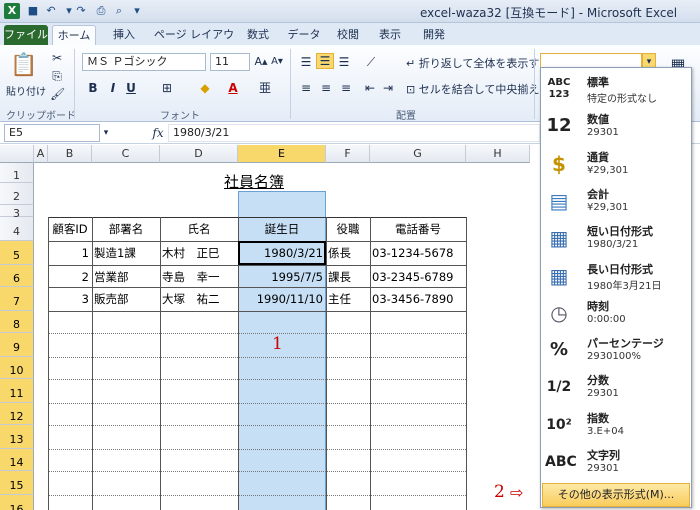 Image resolution: width=700 pixels, height=510 pixels. Describe the element at coordinates (51, 11) in the screenshot. I see `undo-icon: ↶` at that location.